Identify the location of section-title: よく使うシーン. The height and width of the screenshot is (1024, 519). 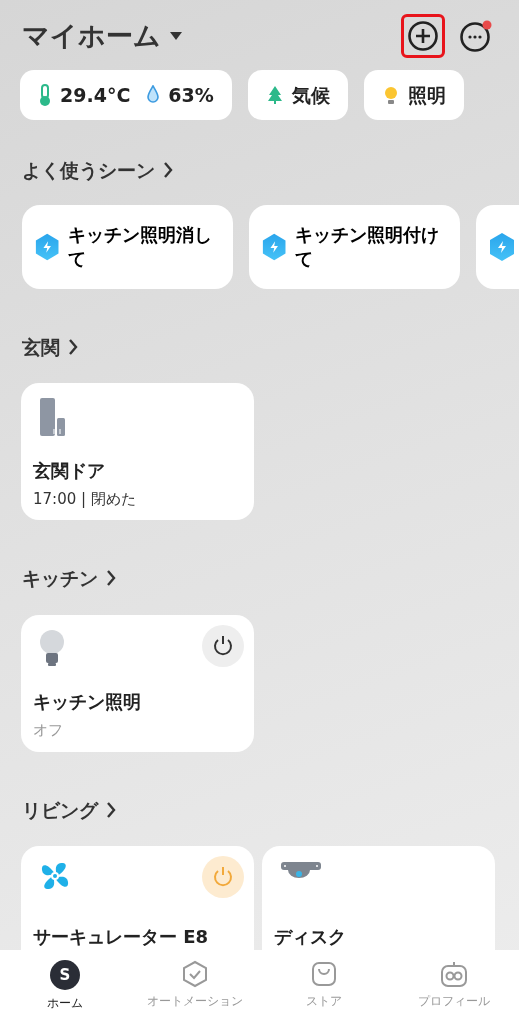
(88, 170).